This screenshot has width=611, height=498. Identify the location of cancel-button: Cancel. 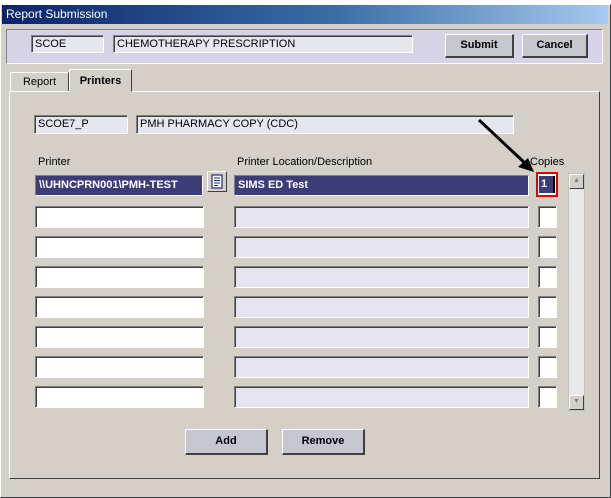
(555, 46).